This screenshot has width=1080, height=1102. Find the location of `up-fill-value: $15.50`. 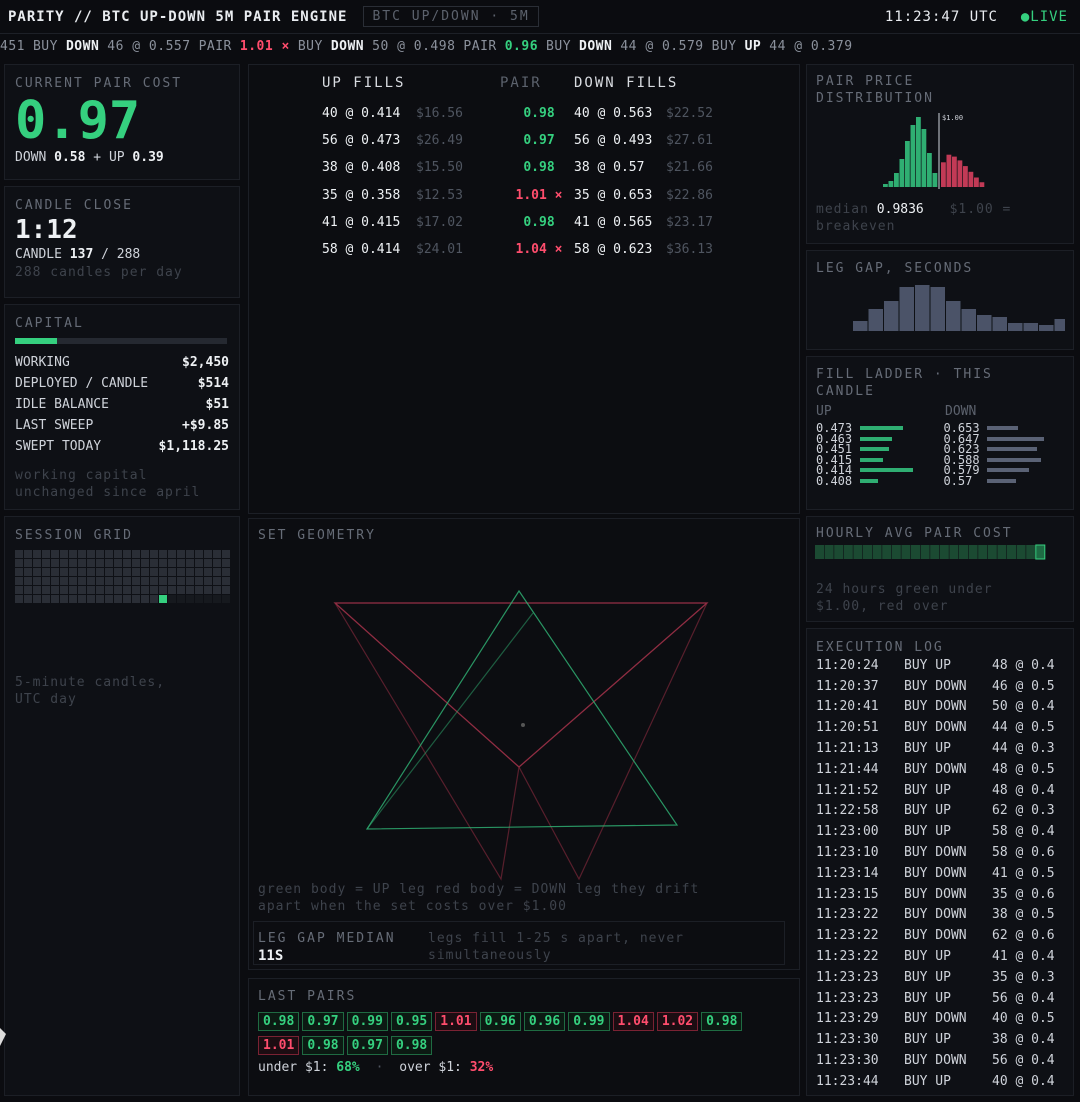

up-fill-value: $15.50 is located at coordinates (439, 168).